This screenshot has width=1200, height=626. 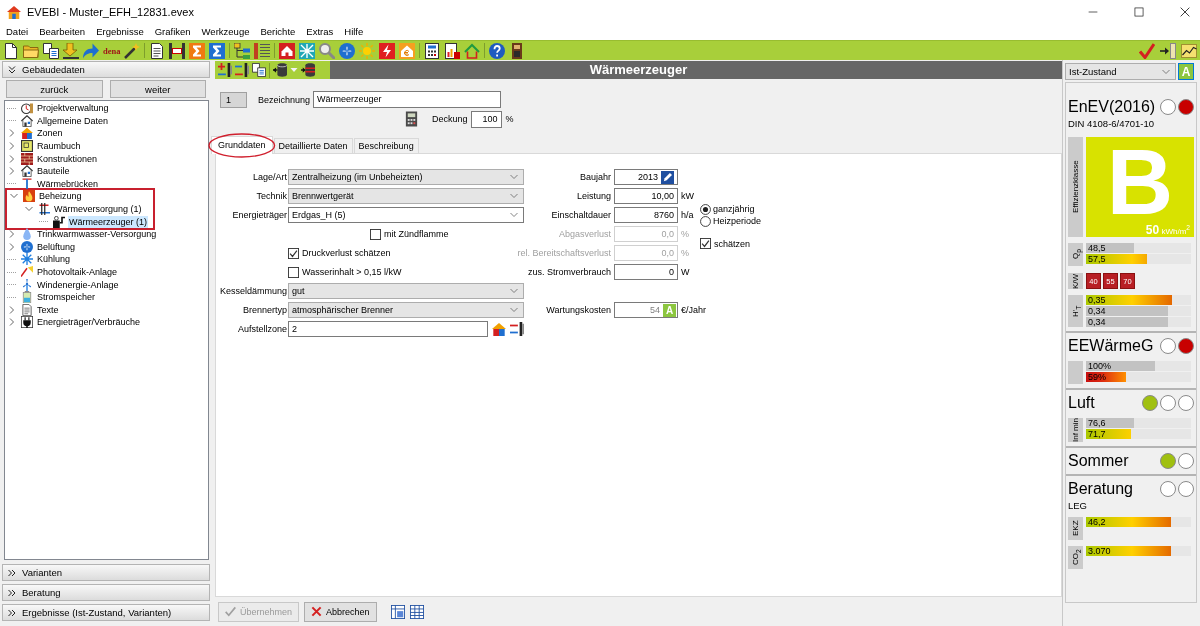 What do you see at coordinates (59, 146) in the screenshot?
I see `tree-item: Raumbuch` at bounding box center [59, 146].